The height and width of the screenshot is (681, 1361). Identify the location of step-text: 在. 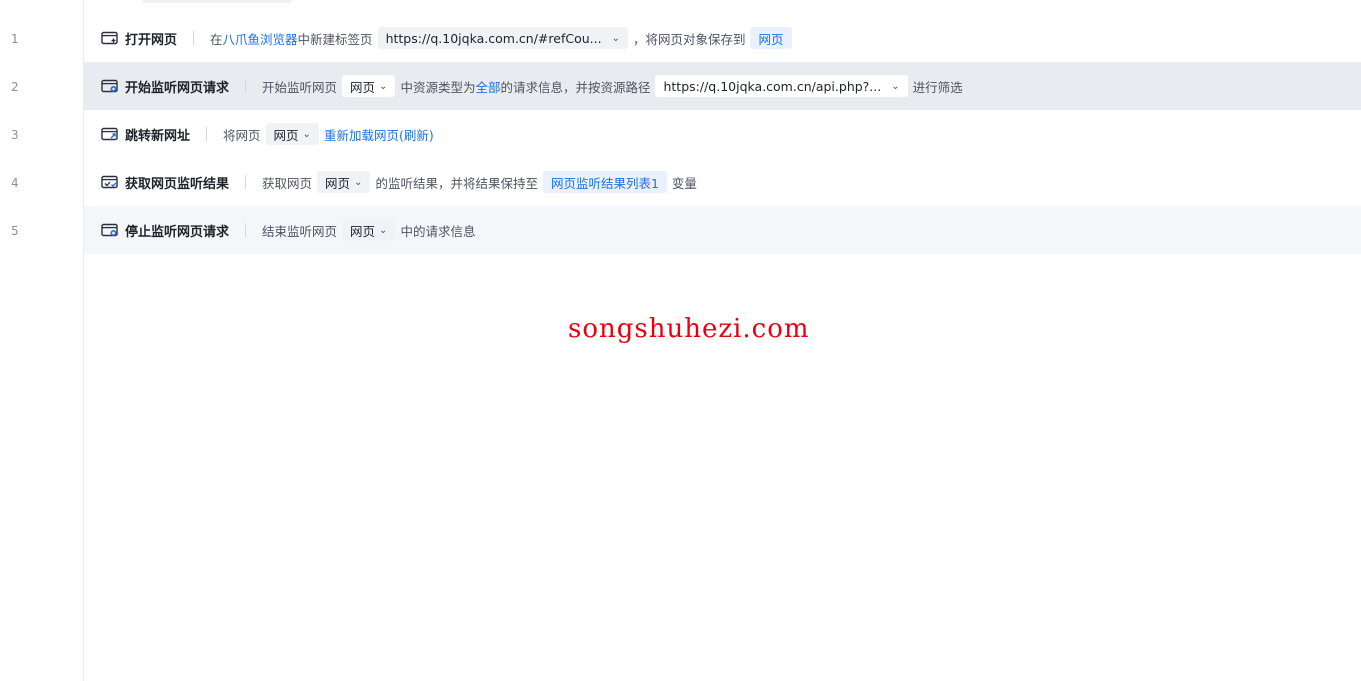
(216, 39).